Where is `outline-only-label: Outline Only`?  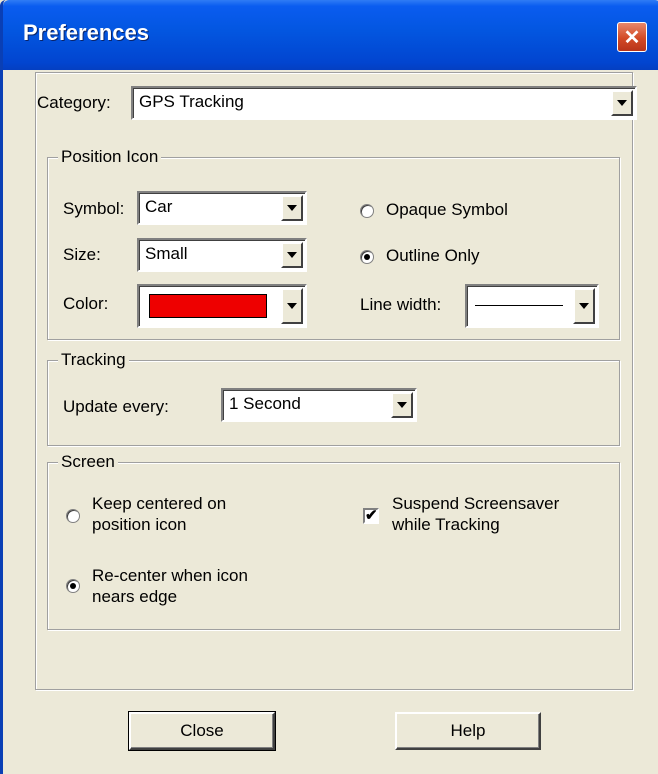 outline-only-label: Outline Only is located at coordinates (433, 255).